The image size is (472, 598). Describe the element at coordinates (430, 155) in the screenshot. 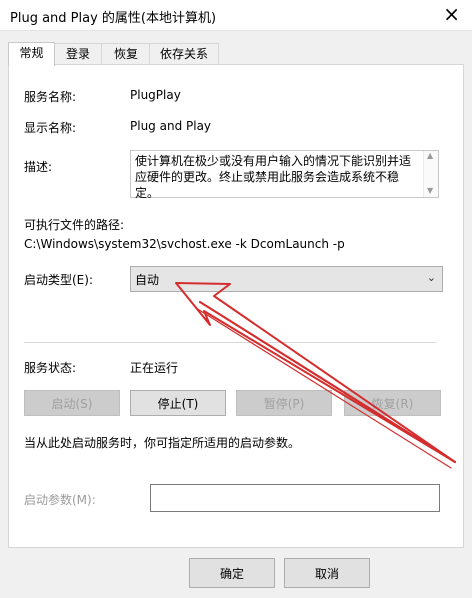

I see `scroll-up-icon: ▲` at that location.